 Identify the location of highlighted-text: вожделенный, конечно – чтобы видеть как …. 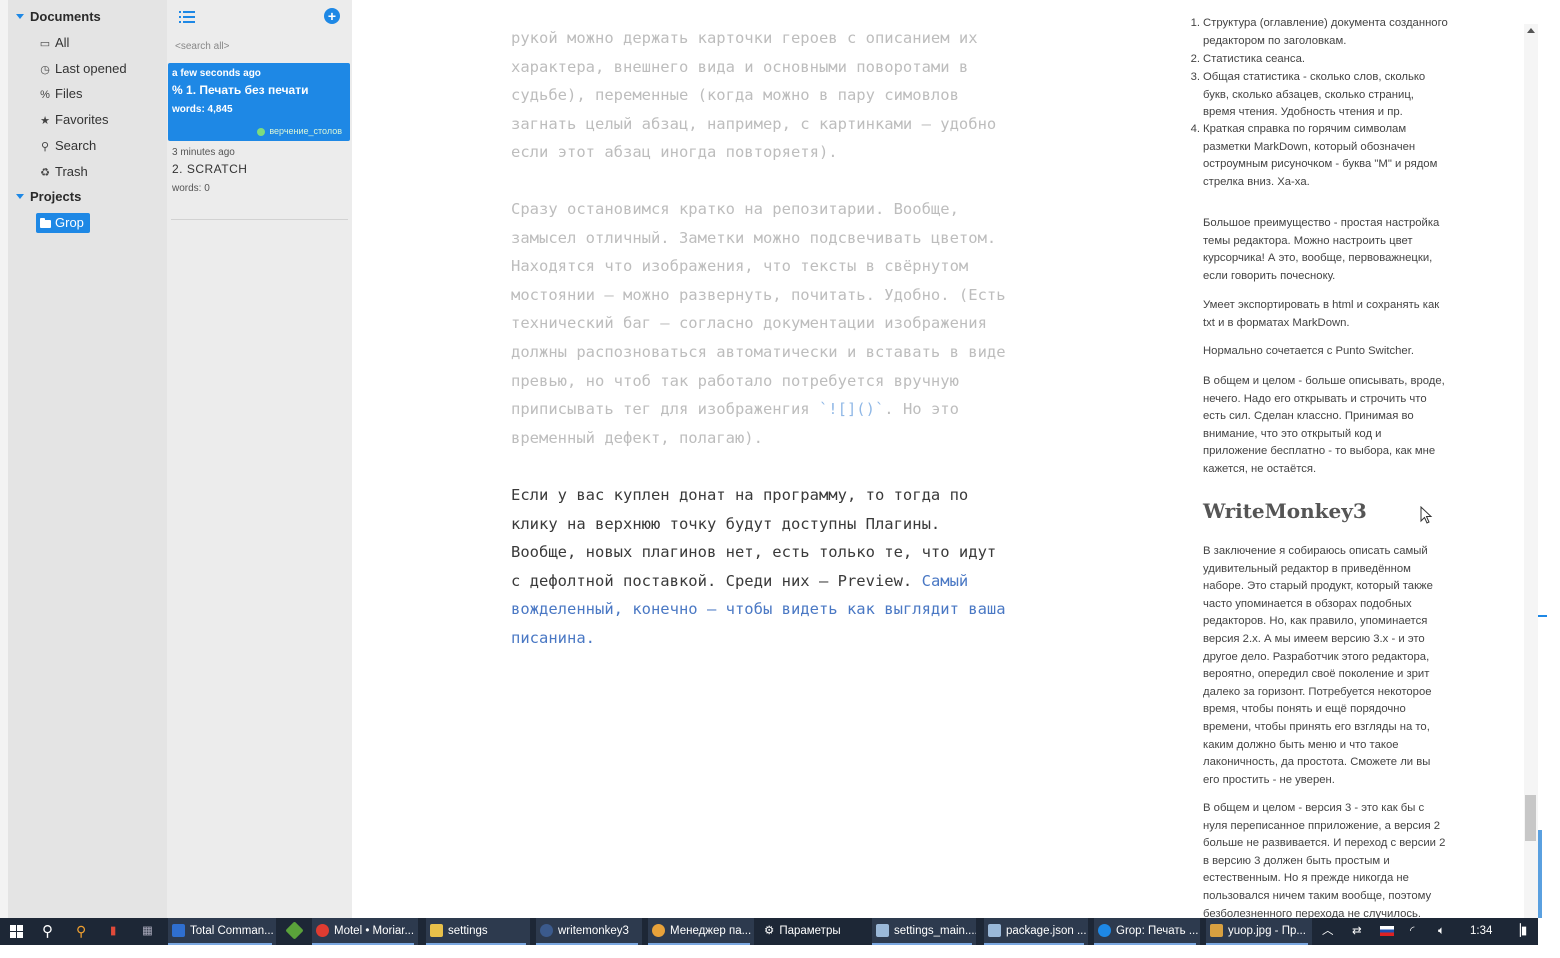
(758, 623).